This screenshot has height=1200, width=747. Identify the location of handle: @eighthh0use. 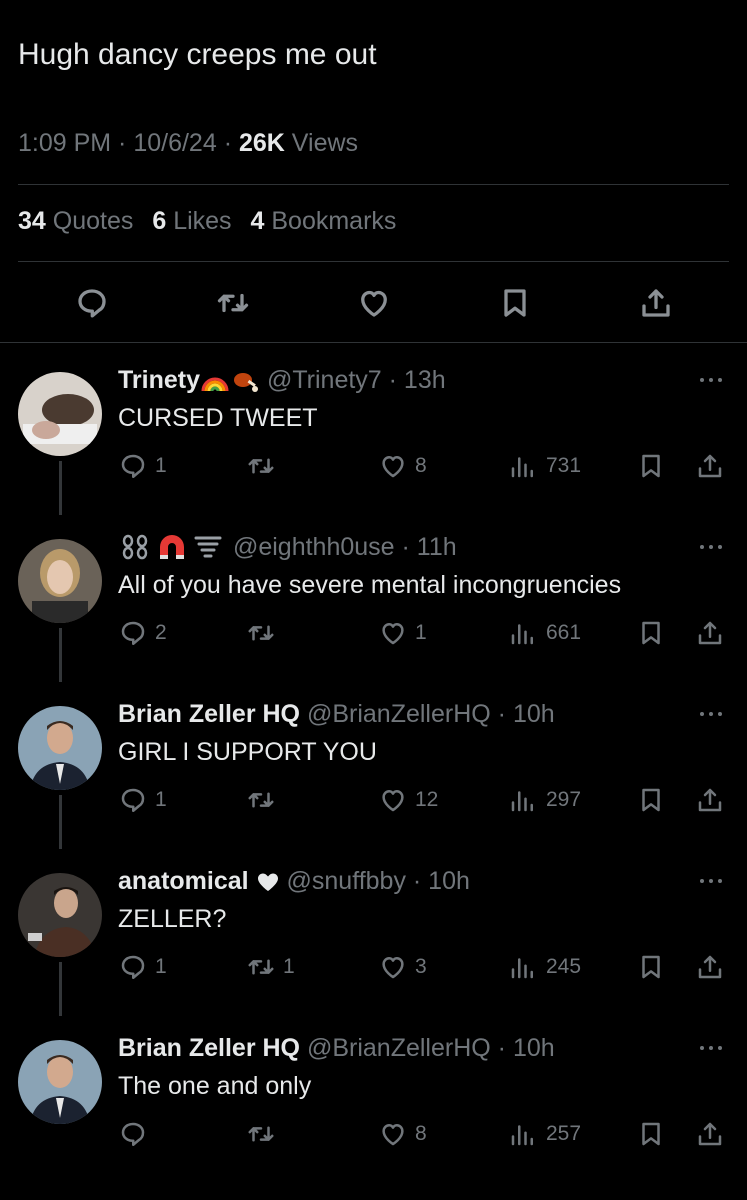
(314, 547).